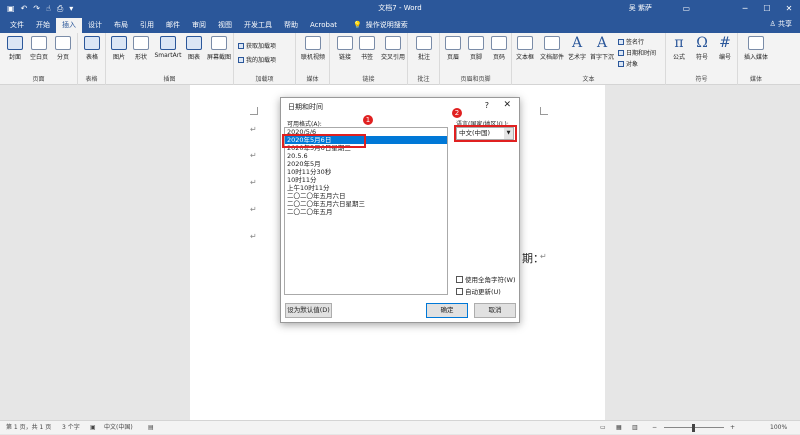 This screenshot has height=435, width=800. Describe the element at coordinates (366, 164) in the screenshot. I see `list-item: 2020年5月` at that location.